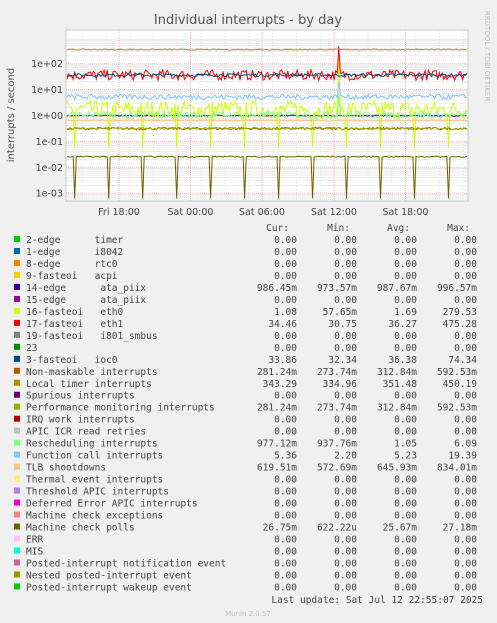 The height and width of the screenshot is (623, 497). What do you see at coordinates (277, 288) in the screenshot?
I see `legend-cur: 986.45m` at bounding box center [277, 288].